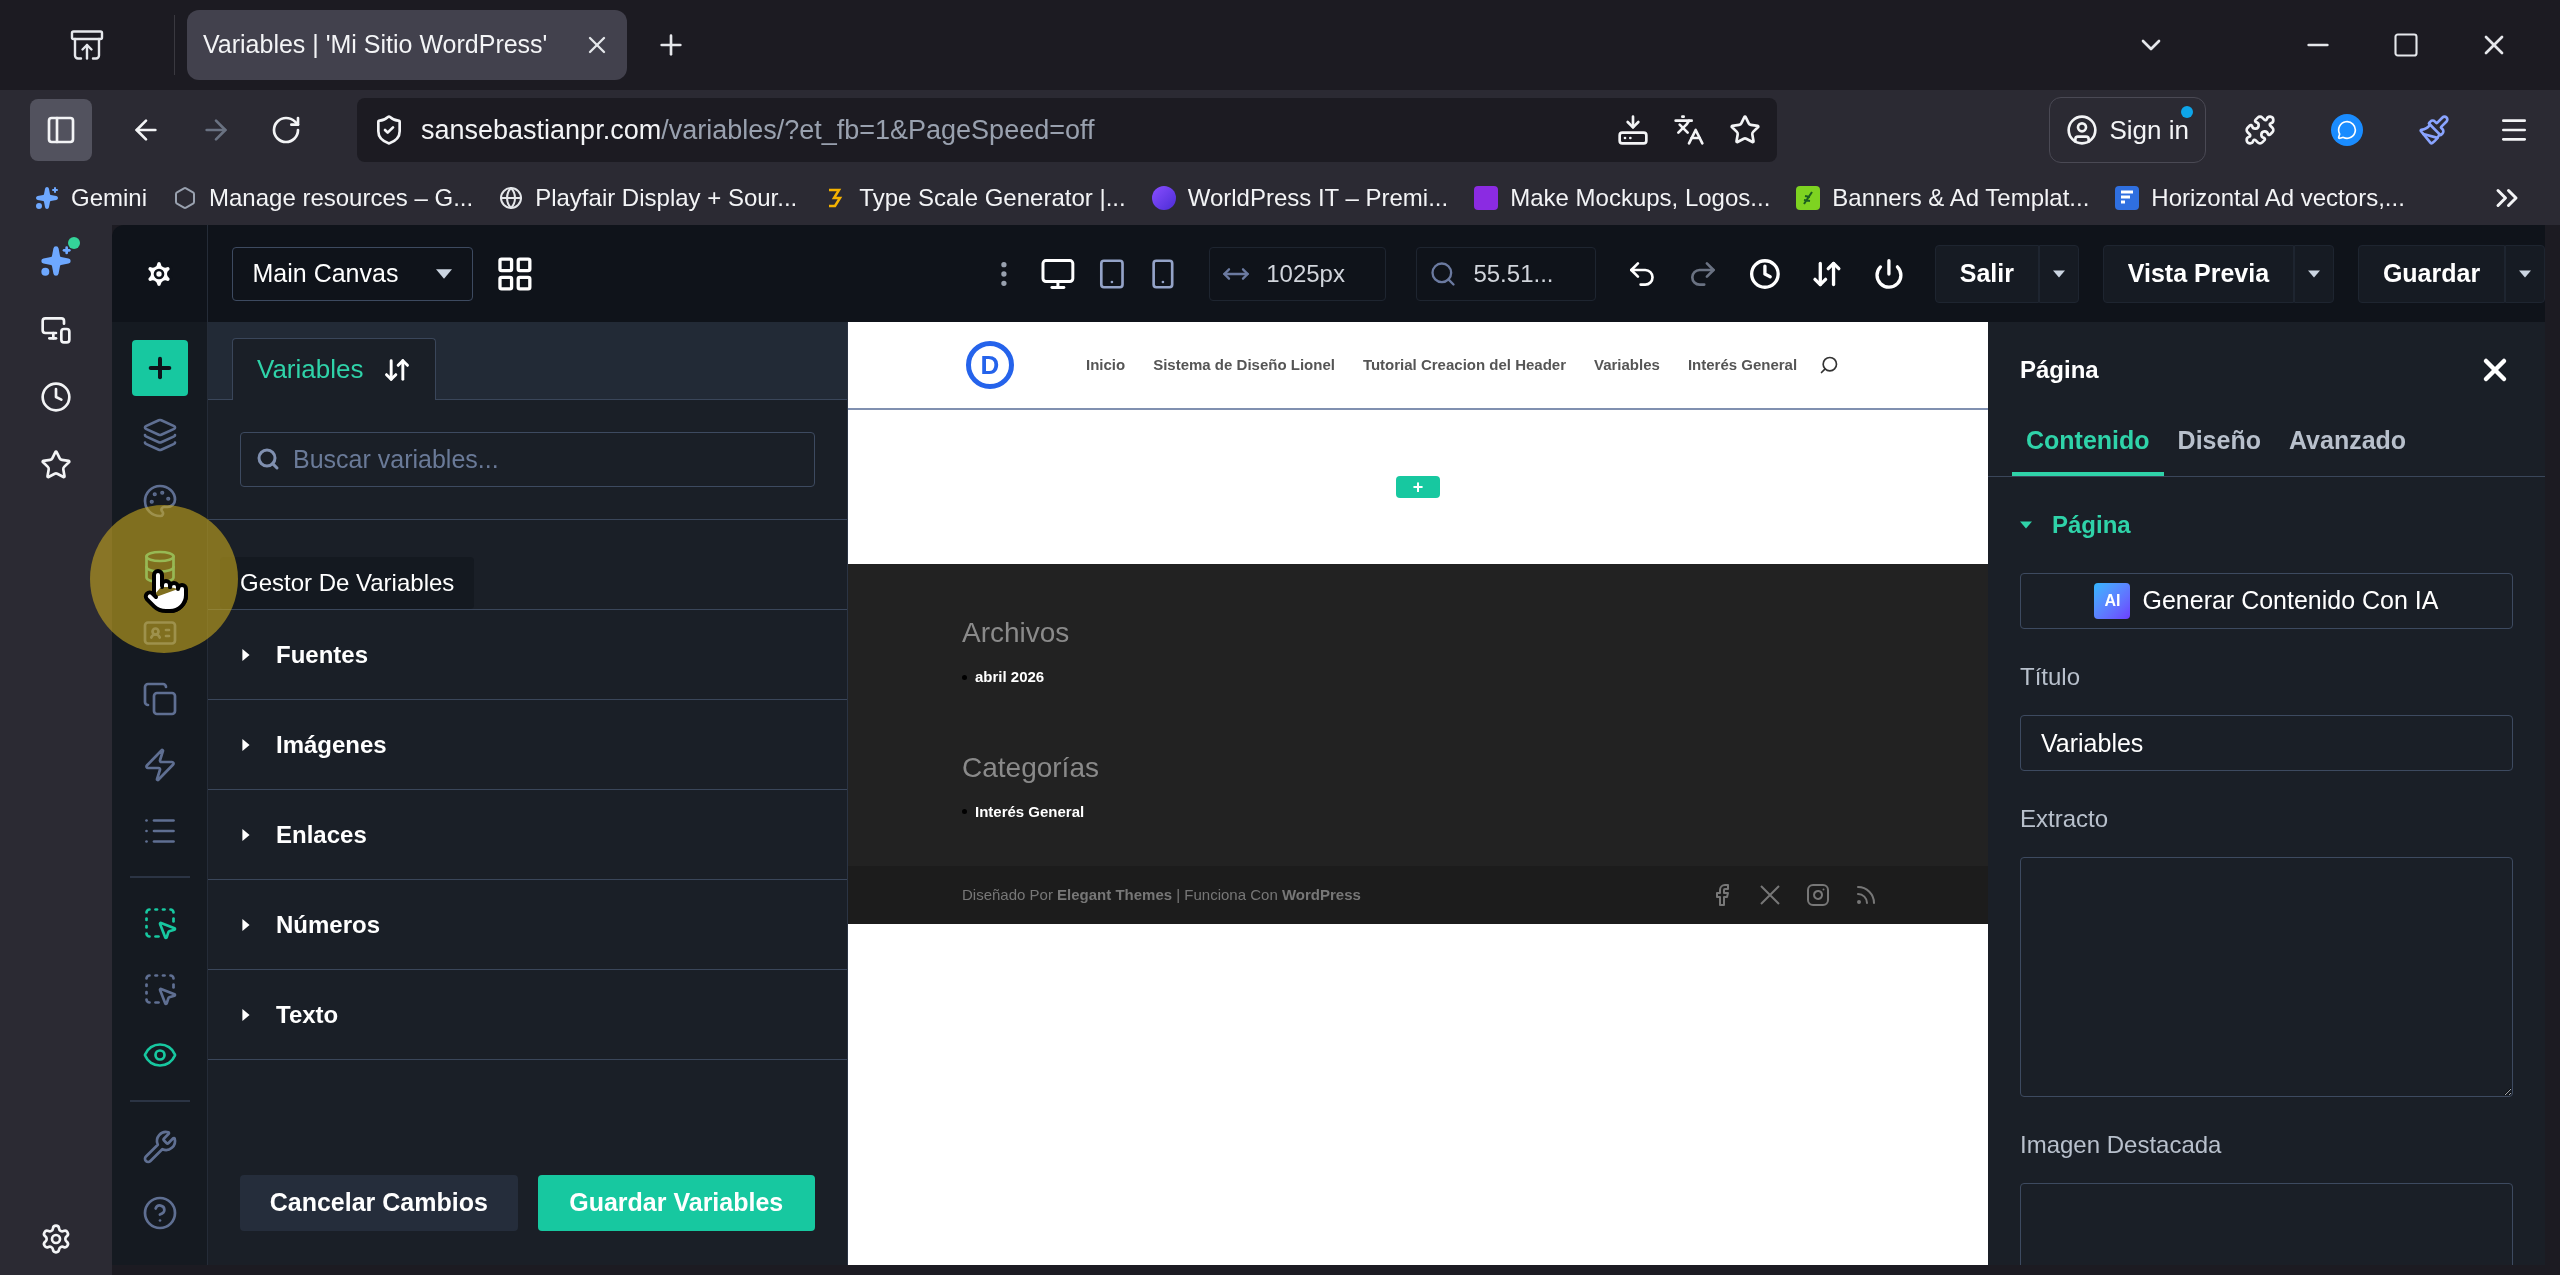 The width and height of the screenshot is (2560, 1275). Describe the element at coordinates (1030, 811) in the screenshot. I see `widget-link: Interés General` at that location.